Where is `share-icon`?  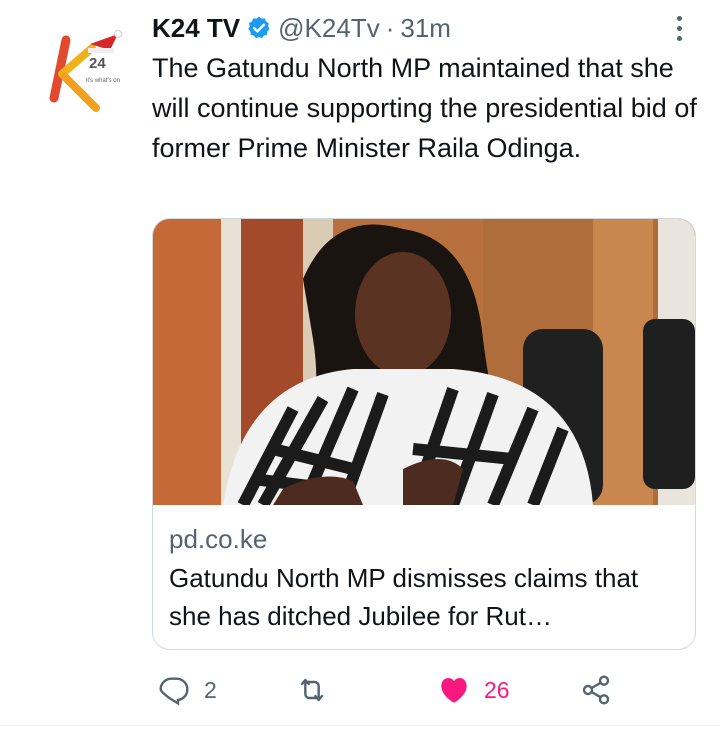
share-icon is located at coordinates (596, 690).